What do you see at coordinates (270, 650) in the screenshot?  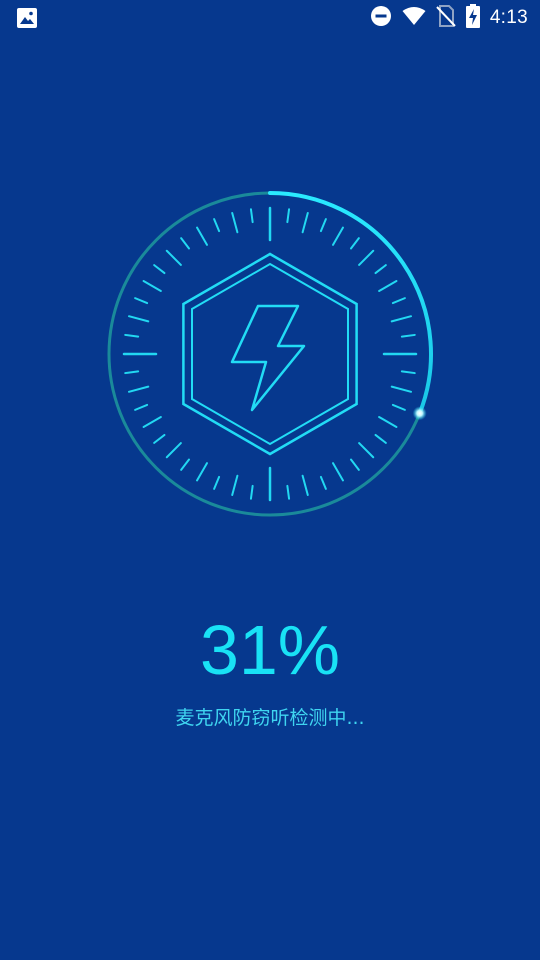 I see `progress-percent: 31%` at bounding box center [270, 650].